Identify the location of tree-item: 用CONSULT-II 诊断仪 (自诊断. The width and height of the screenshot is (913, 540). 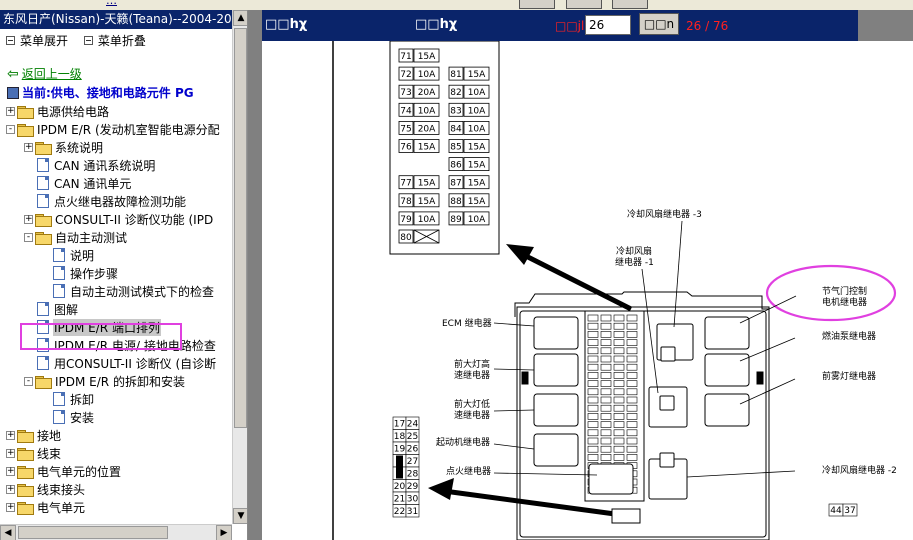
(120, 363).